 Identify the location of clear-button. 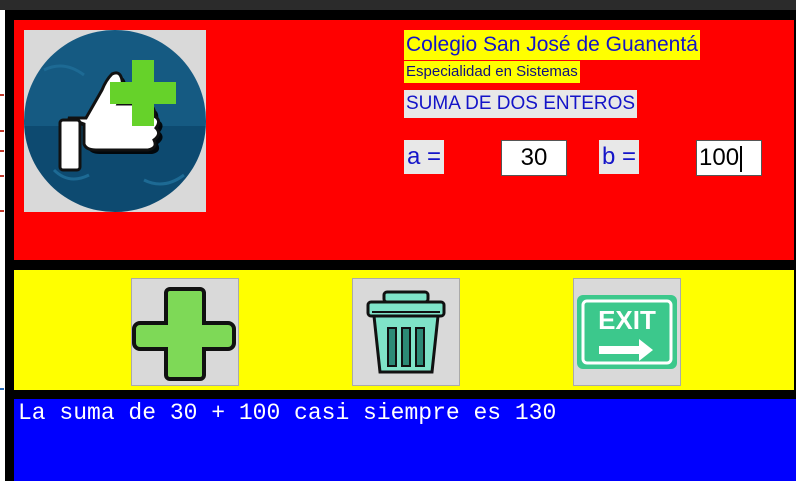
(406, 332).